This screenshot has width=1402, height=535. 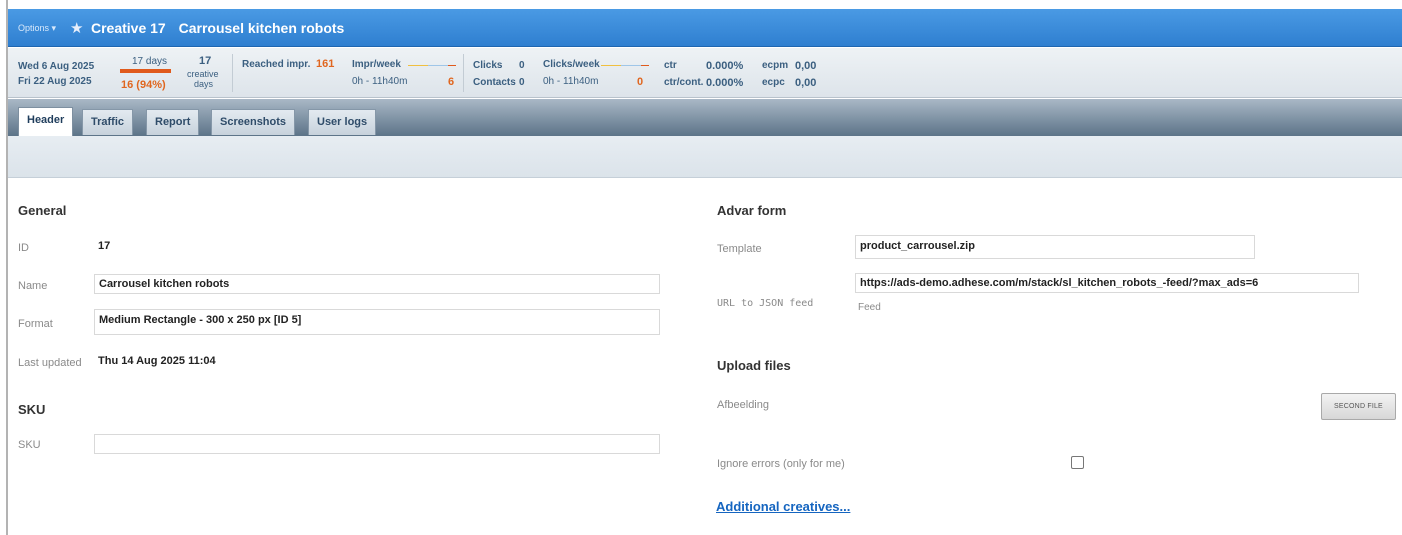 What do you see at coordinates (1055, 247) in the screenshot?
I see `template-field: product_carrousel.zip` at bounding box center [1055, 247].